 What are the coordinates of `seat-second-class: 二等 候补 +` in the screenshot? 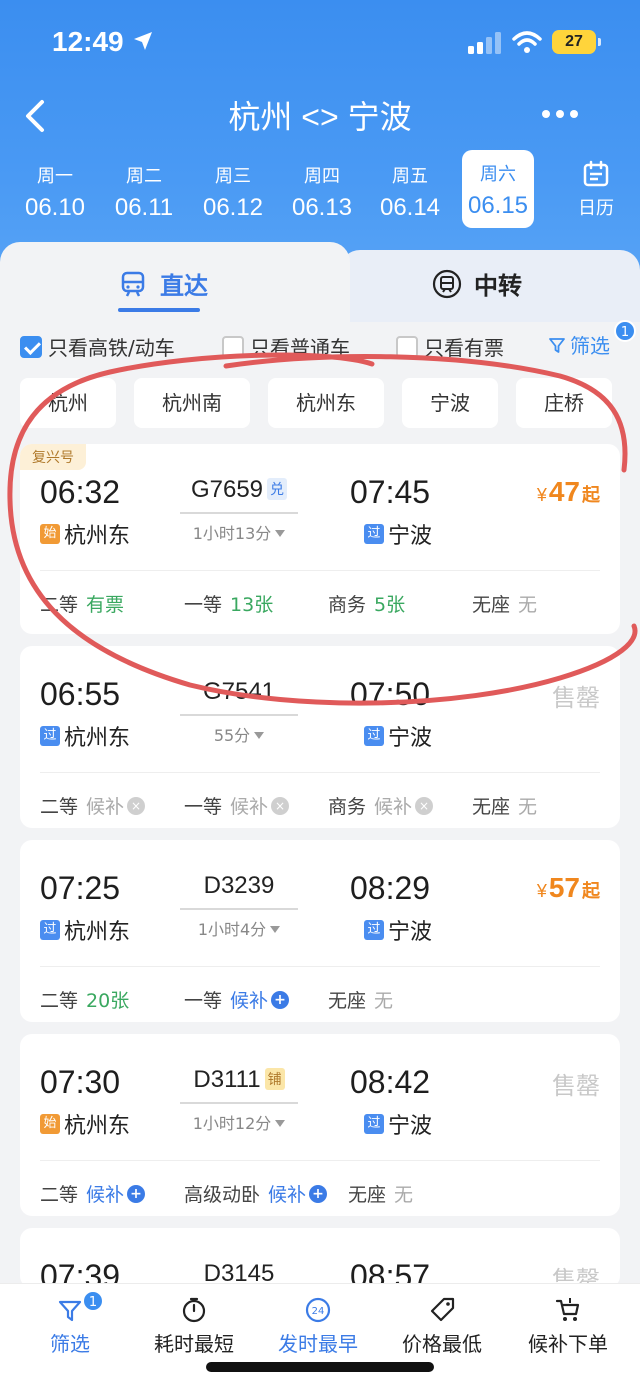 It's located at (93, 1193).